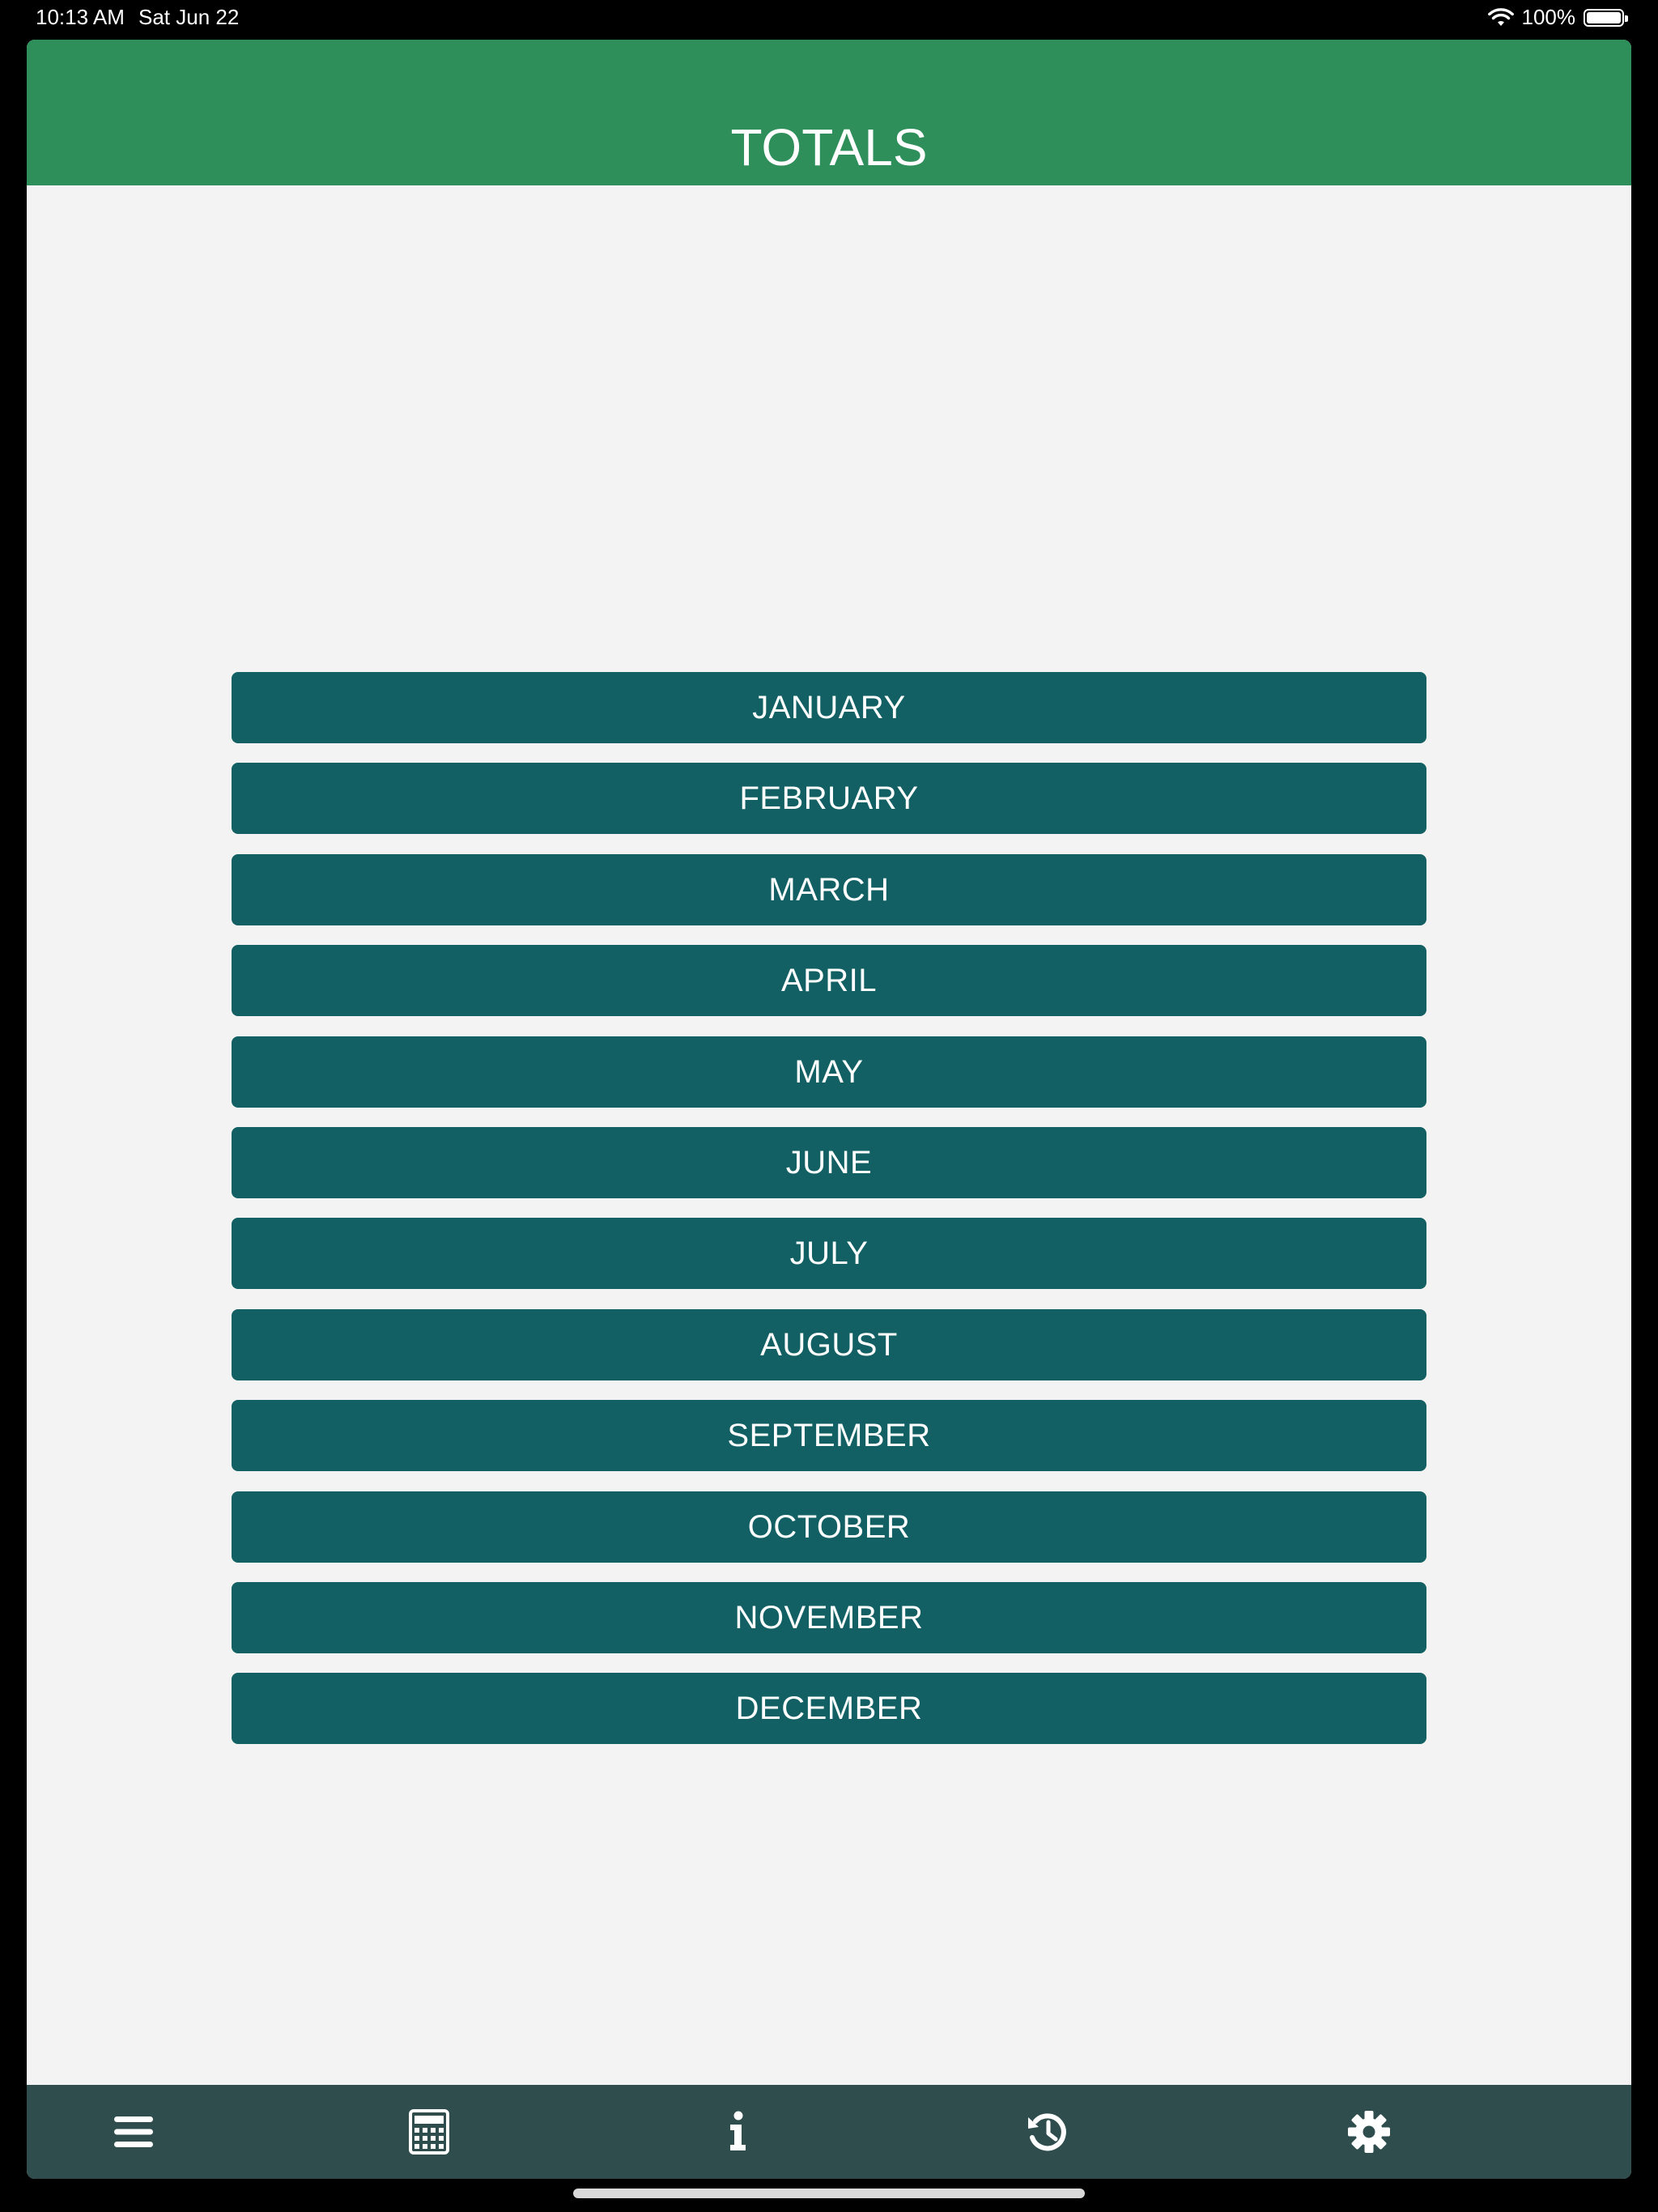  Describe the element at coordinates (829, 113) in the screenshot. I see `header: TOTALS` at that location.